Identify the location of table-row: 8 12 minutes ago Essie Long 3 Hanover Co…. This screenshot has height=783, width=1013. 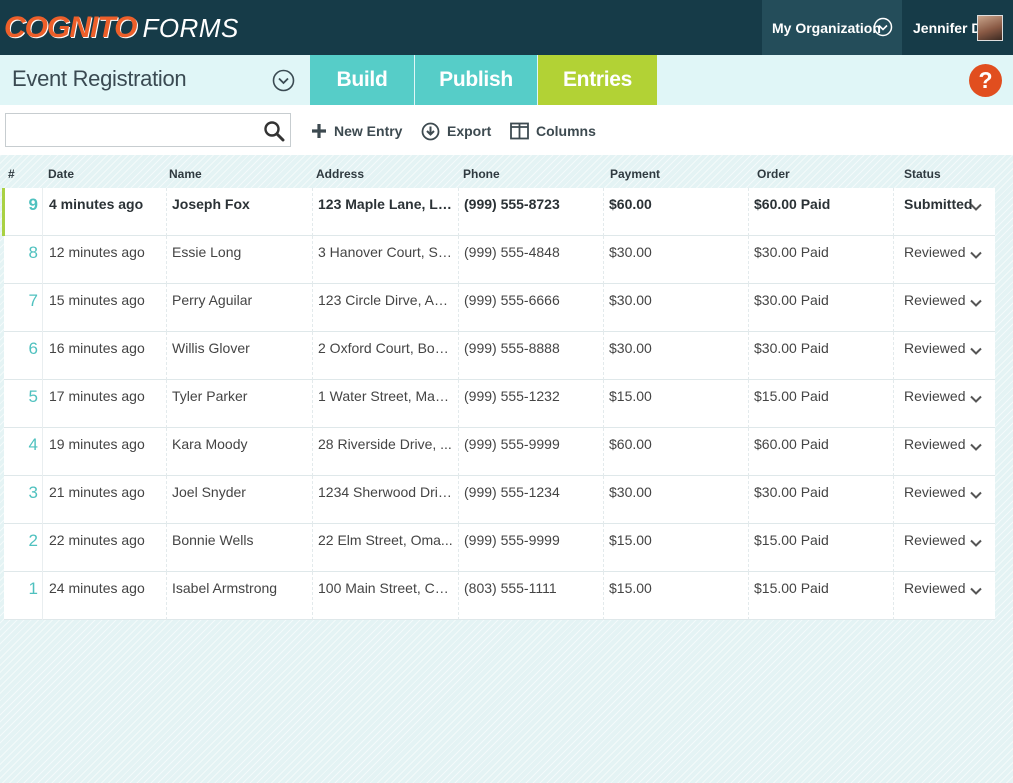
(499, 260).